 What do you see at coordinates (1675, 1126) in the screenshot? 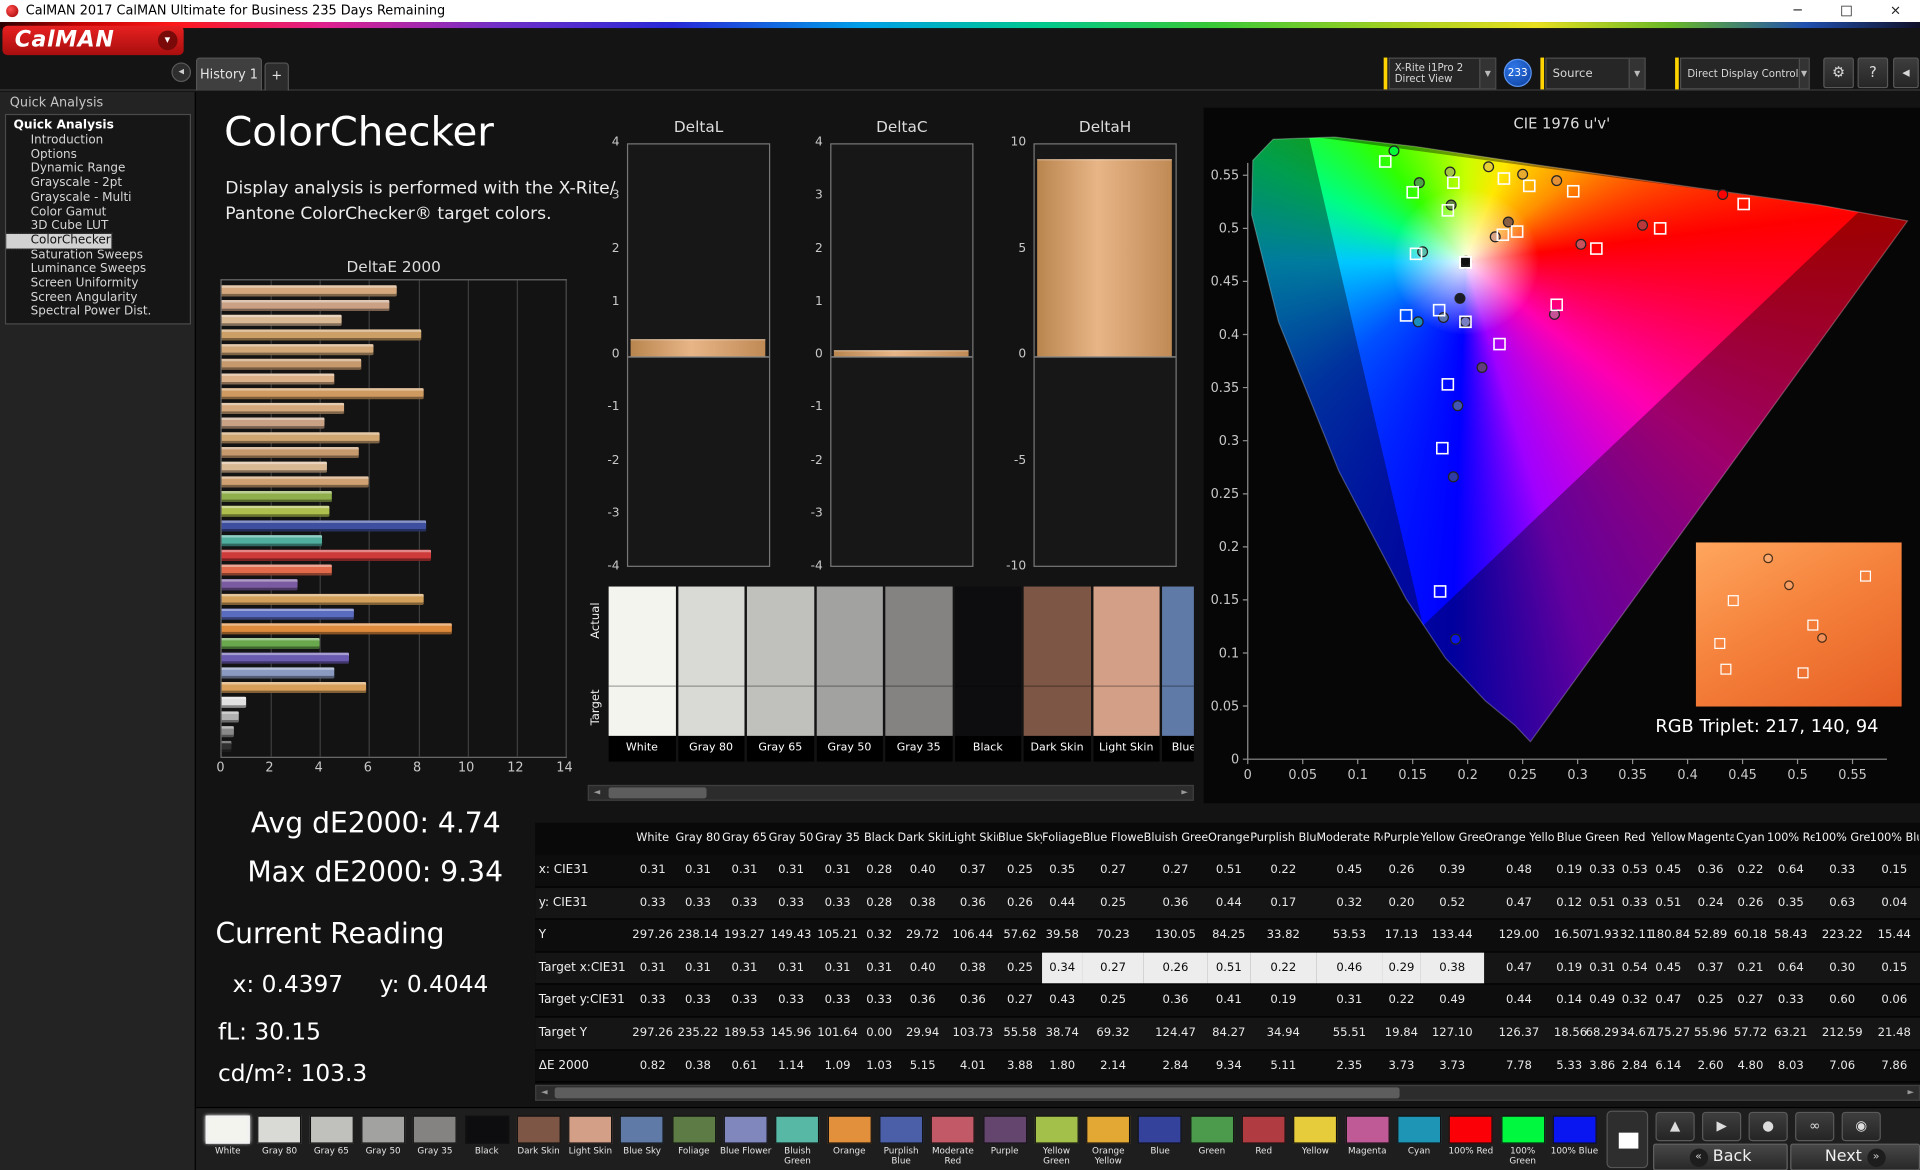
I see `eject-button: ▲` at bounding box center [1675, 1126].